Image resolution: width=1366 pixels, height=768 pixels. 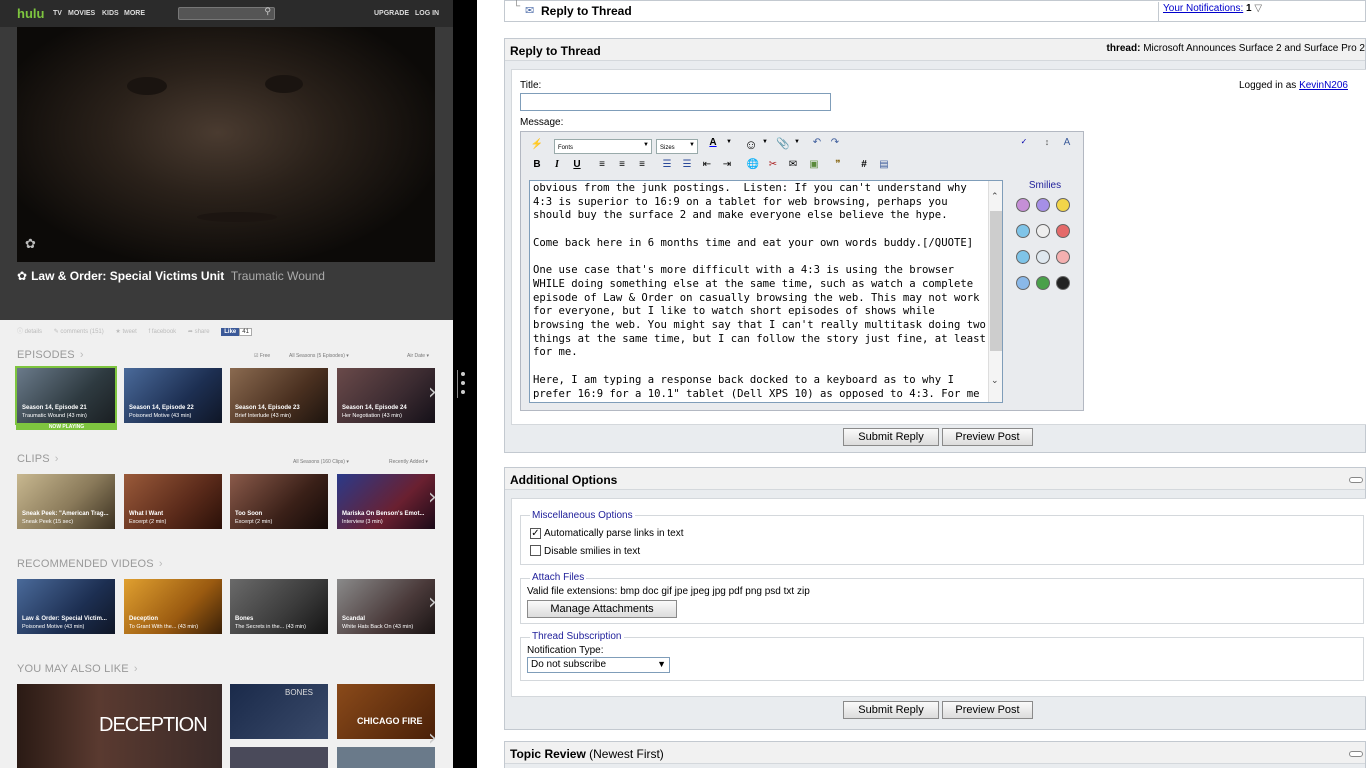 What do you see at coordinates (603, 146) in the screenshot?
I see `font-select: Fonts ▼` at bounding box center [603, 146].